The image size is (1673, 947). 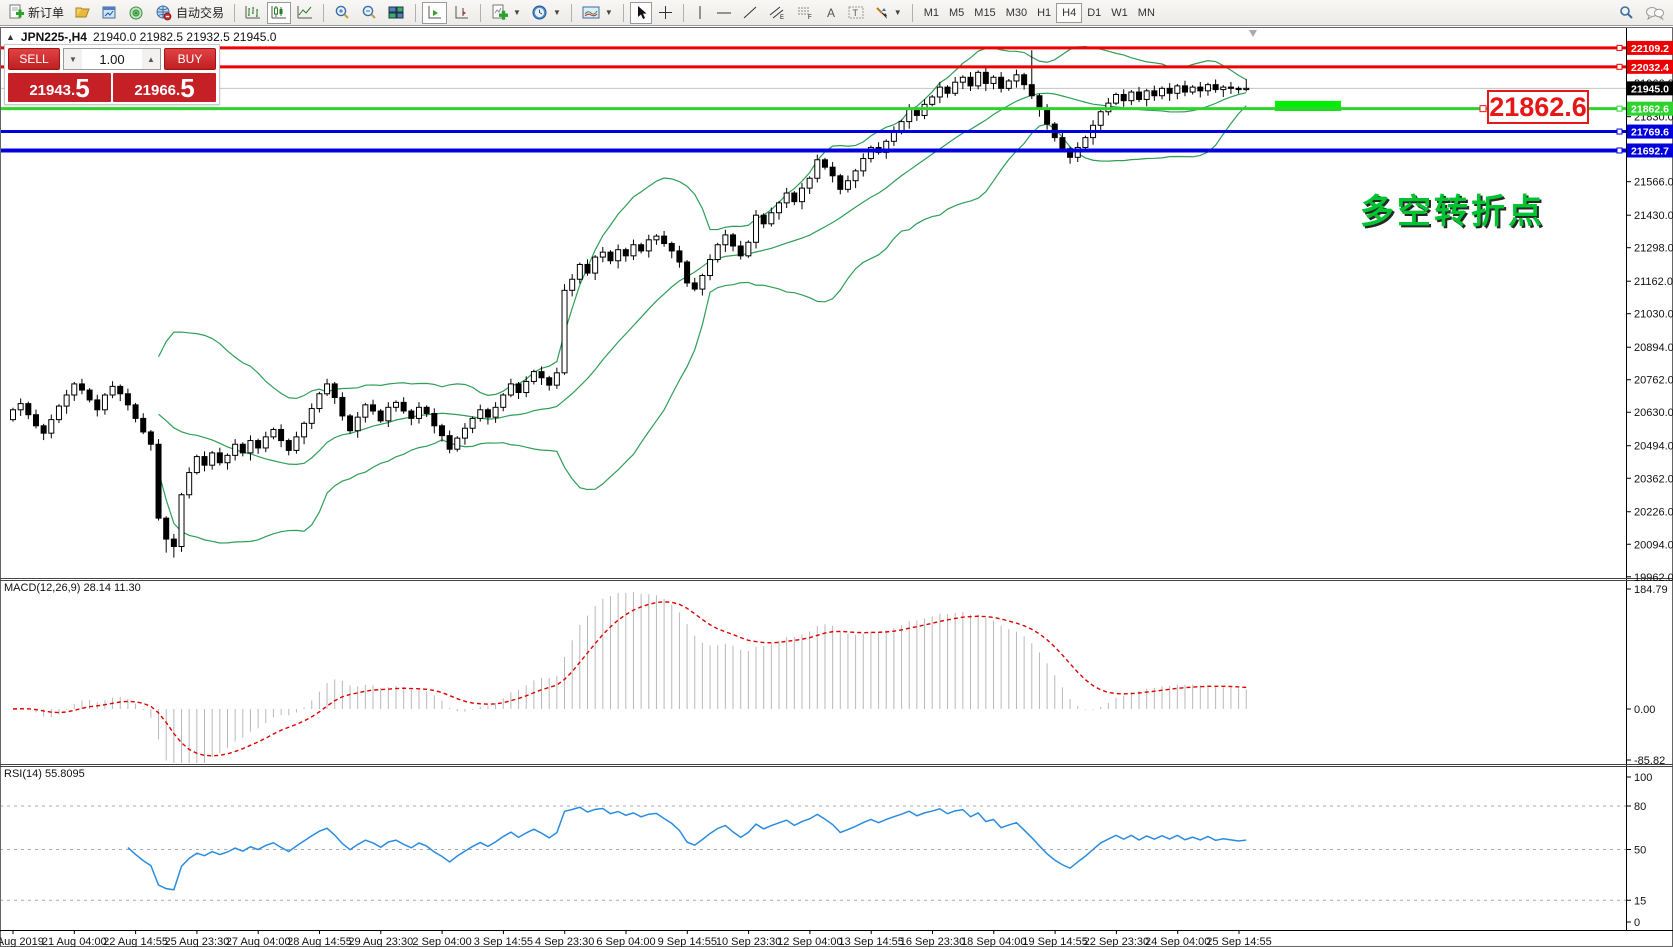 I want to click on sell-price: 21943. 5, so click(x=59, y=87).